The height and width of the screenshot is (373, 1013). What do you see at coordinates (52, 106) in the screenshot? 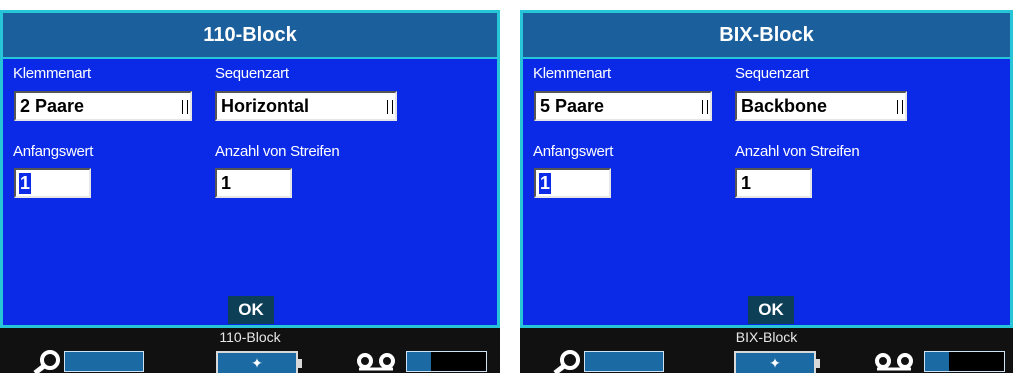
I see `klemmenart-value: 2 Paare` at bounding box center [52, 106].